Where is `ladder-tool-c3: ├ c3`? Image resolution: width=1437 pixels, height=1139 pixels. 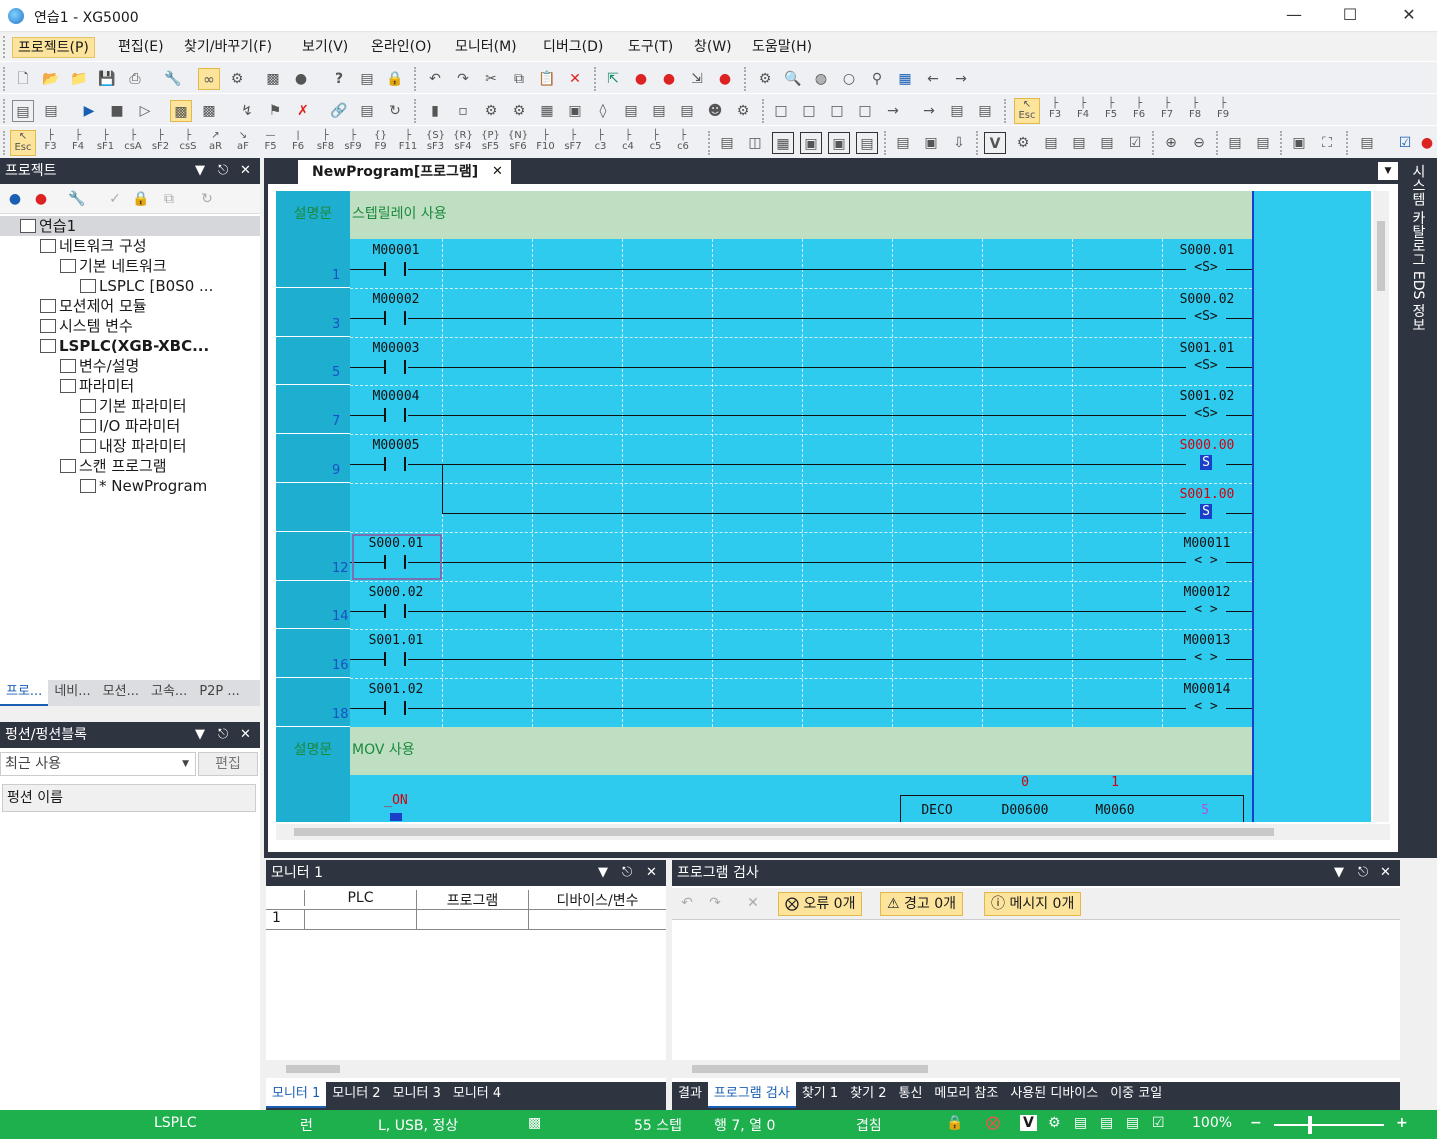 ladder-tool-c3: ├ c3 is located at coordinates (601, 143).